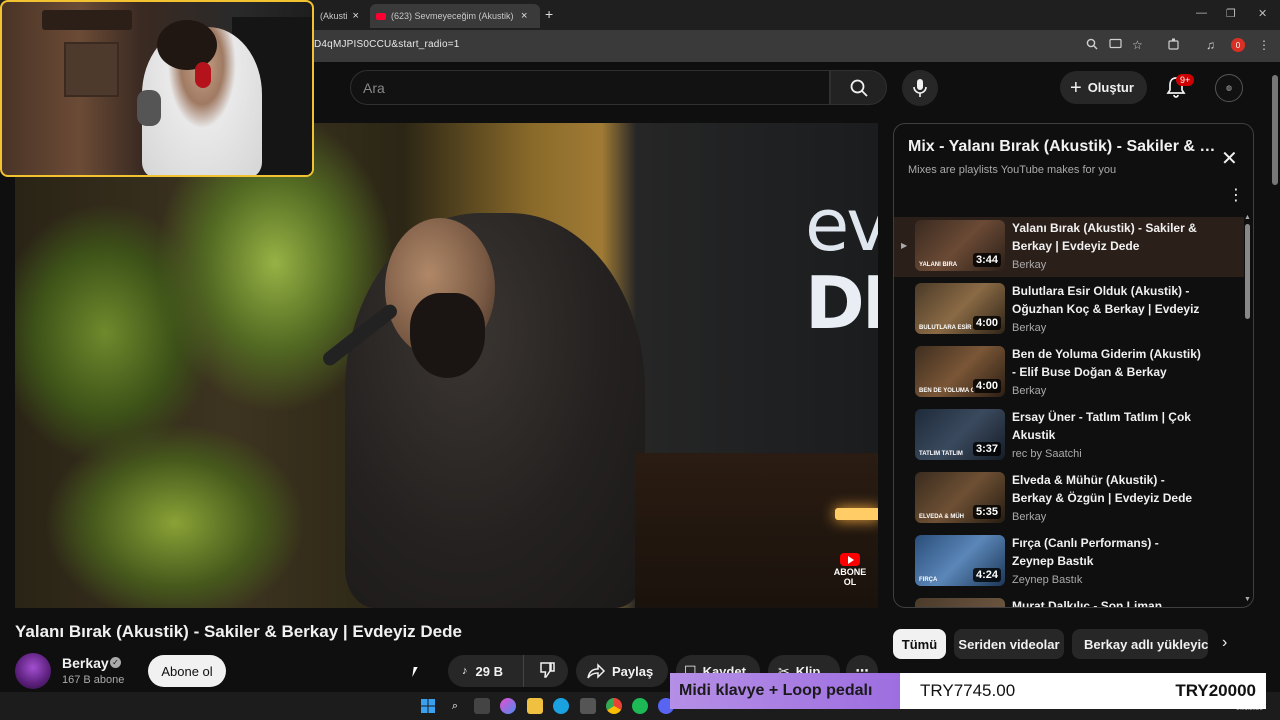 The height and width of the screenshot is (720, 1280). Describe the element at coordinates (1137, 45) in the screenshot. I see `bookmark-star-icon: ☆` at that location.